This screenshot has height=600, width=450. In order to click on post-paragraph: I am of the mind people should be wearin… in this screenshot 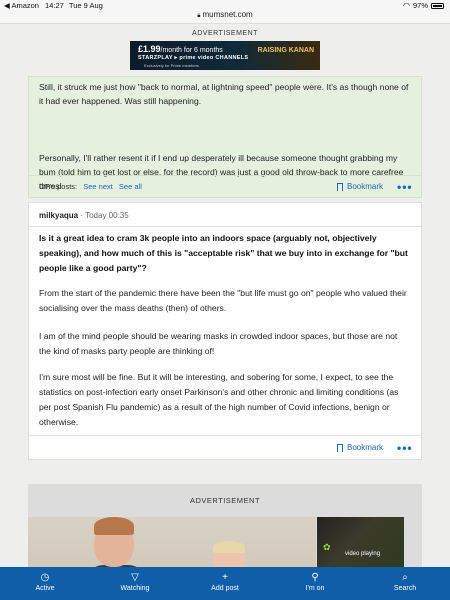, I will do `click(218, 343)`.